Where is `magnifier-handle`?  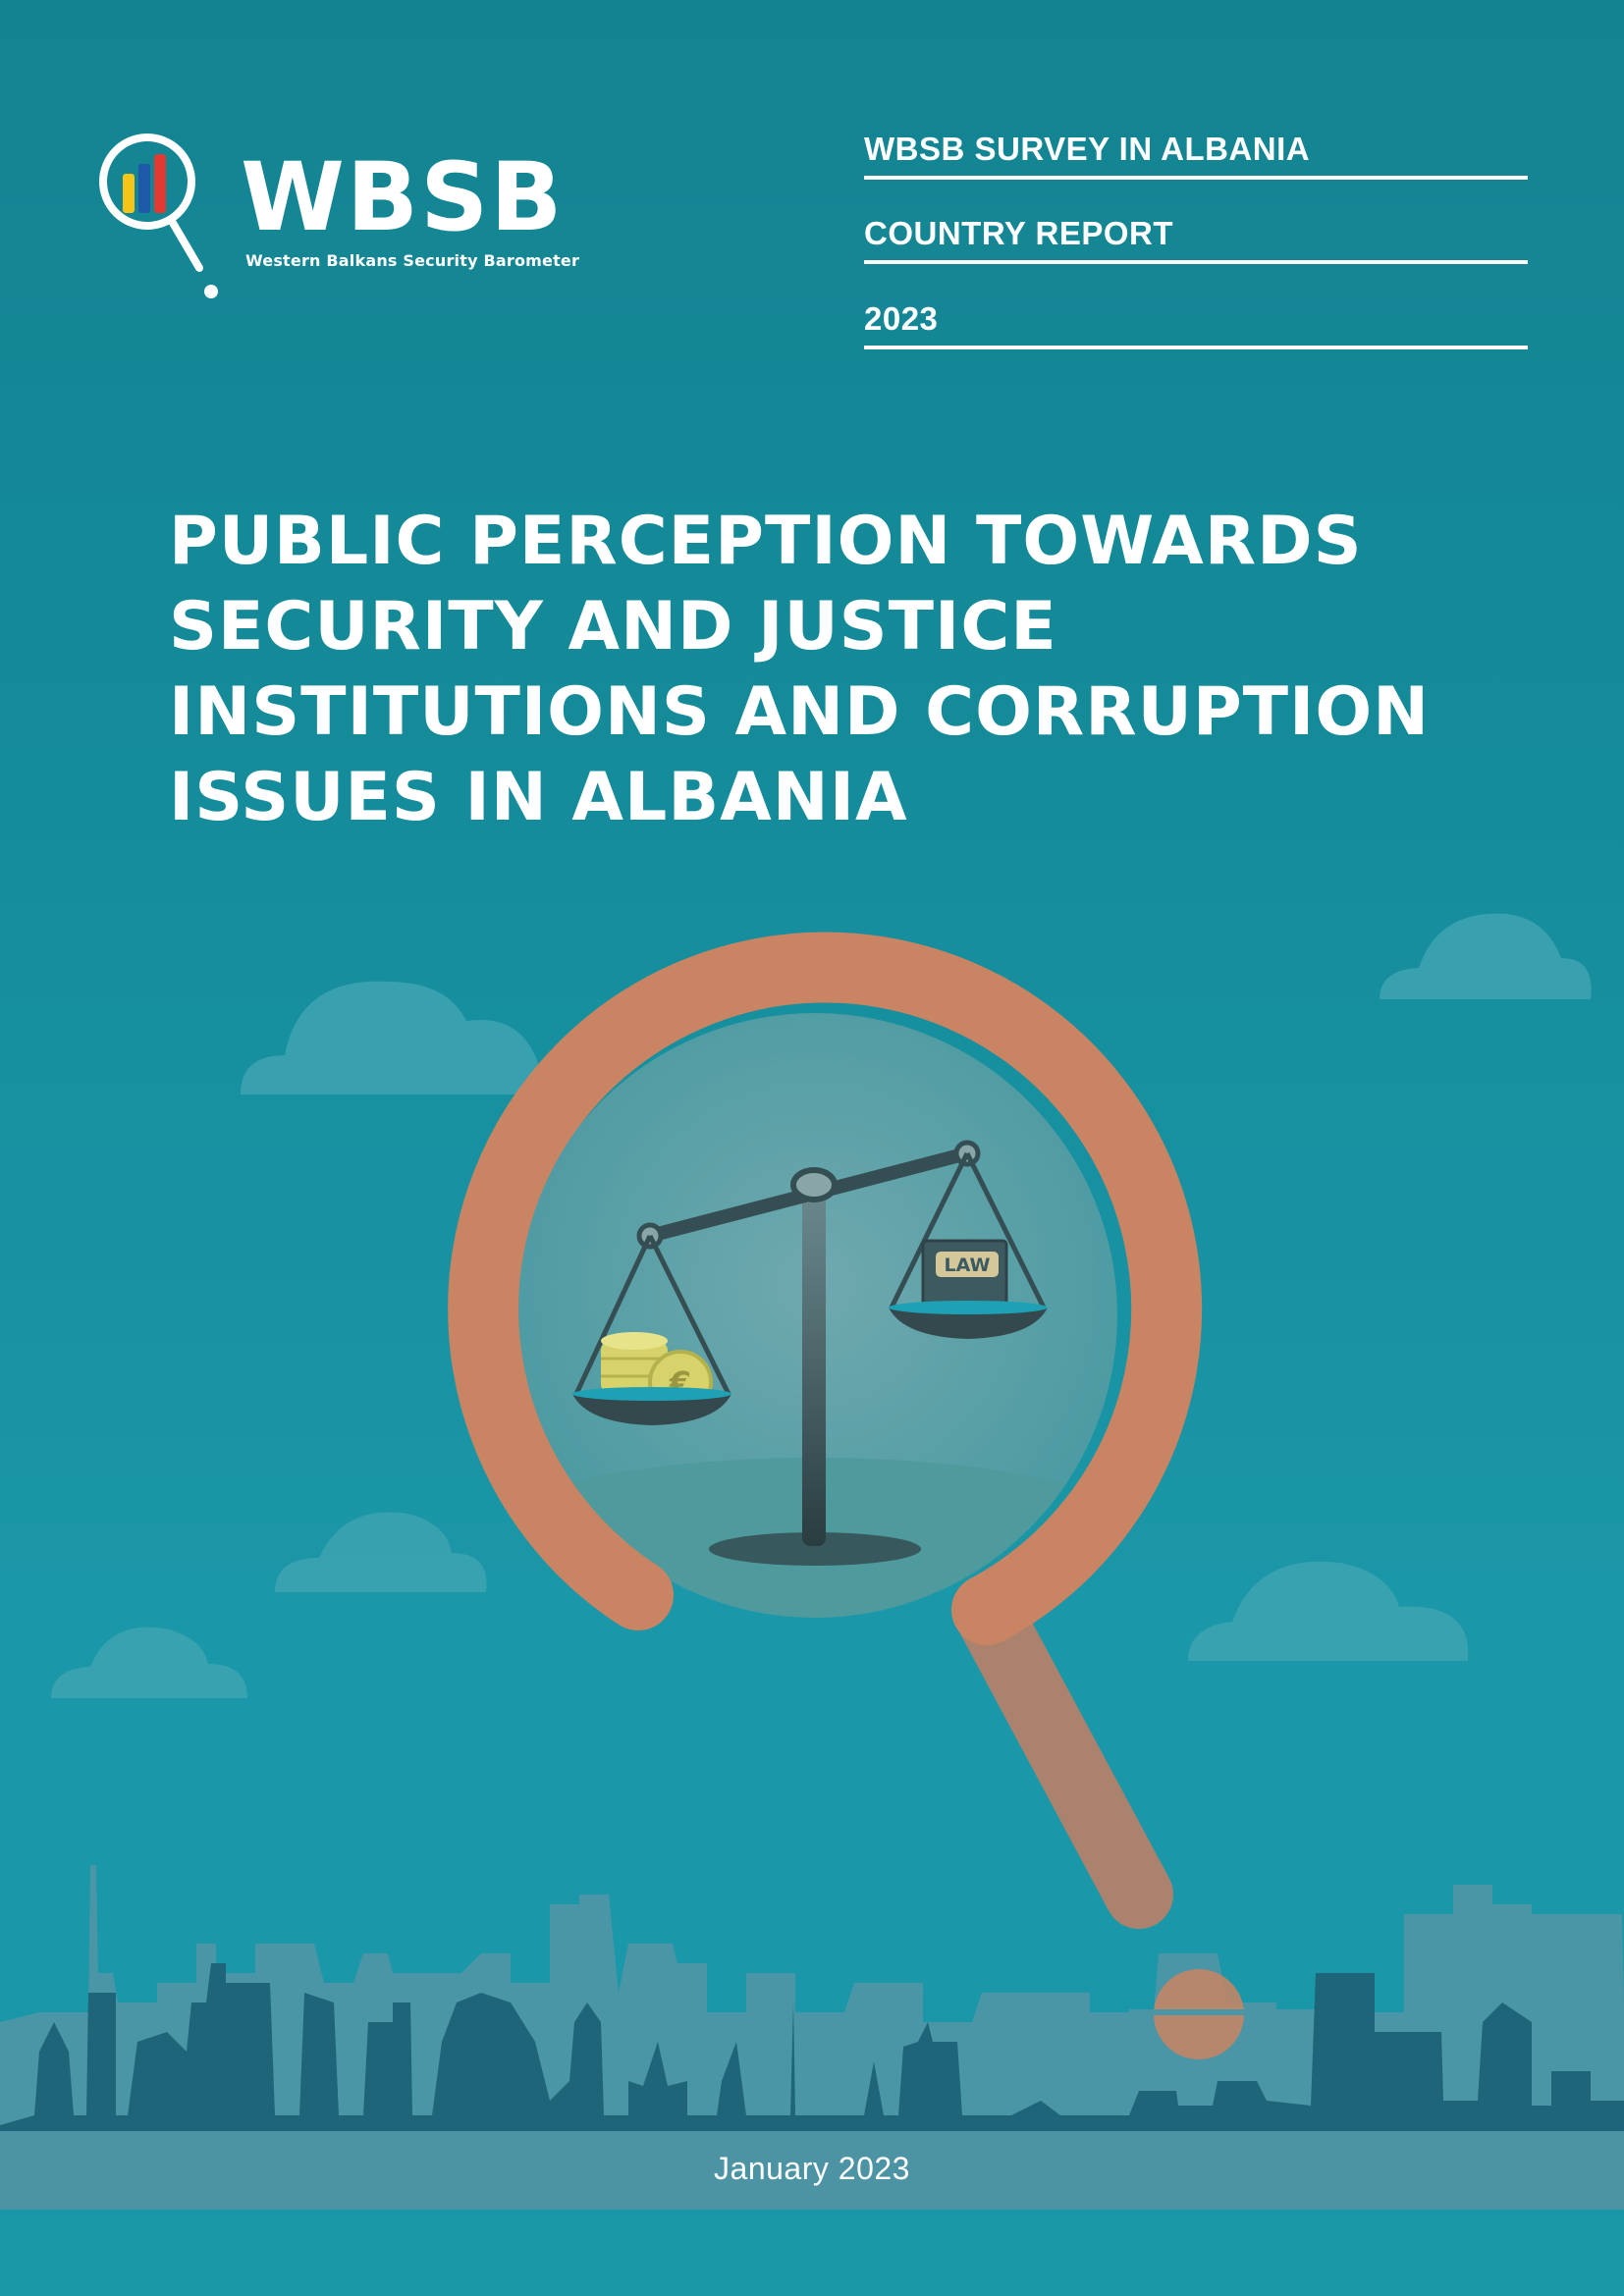
magnifier-handle is located at coordinates (1065, 1757).